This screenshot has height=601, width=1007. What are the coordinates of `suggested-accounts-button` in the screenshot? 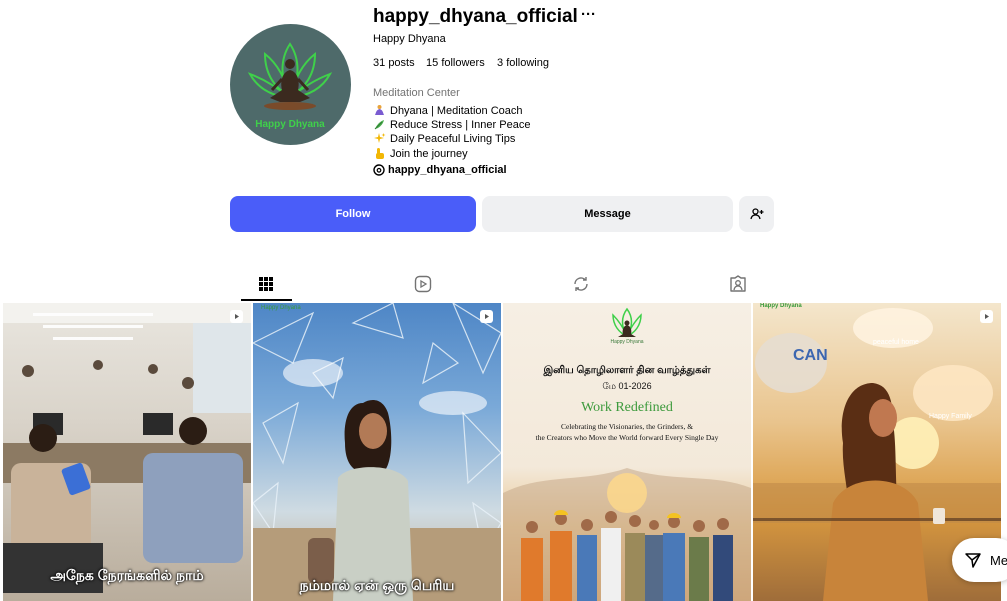 It's located at (756, 214).